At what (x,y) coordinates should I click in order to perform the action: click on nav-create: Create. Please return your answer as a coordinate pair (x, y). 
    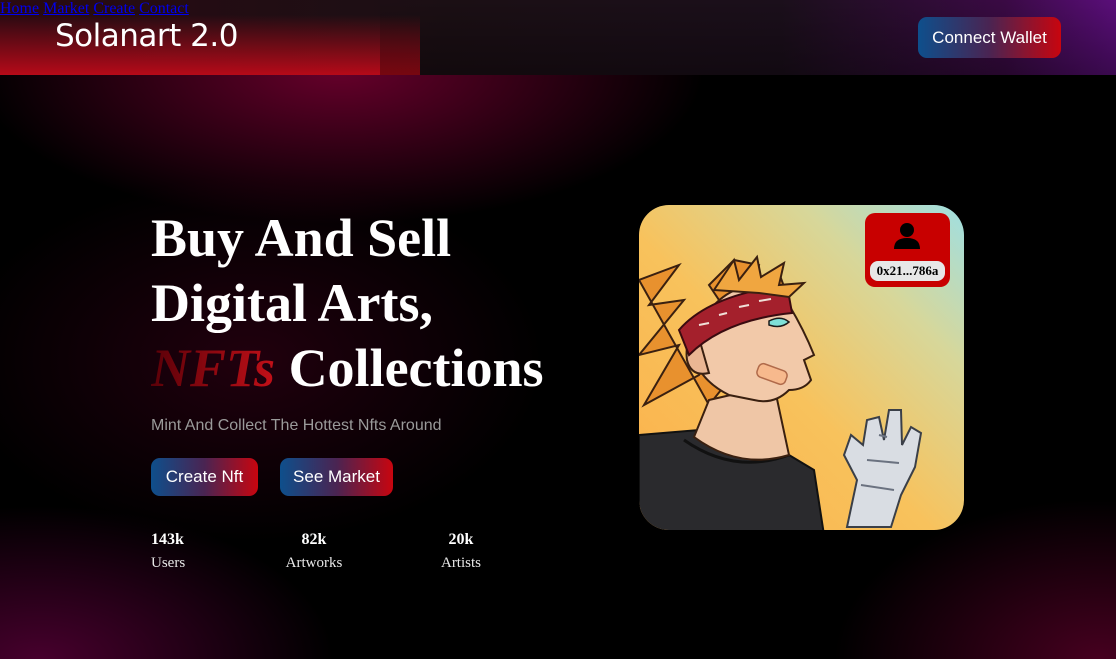
    Looking at the image, I should click on (114, 8).